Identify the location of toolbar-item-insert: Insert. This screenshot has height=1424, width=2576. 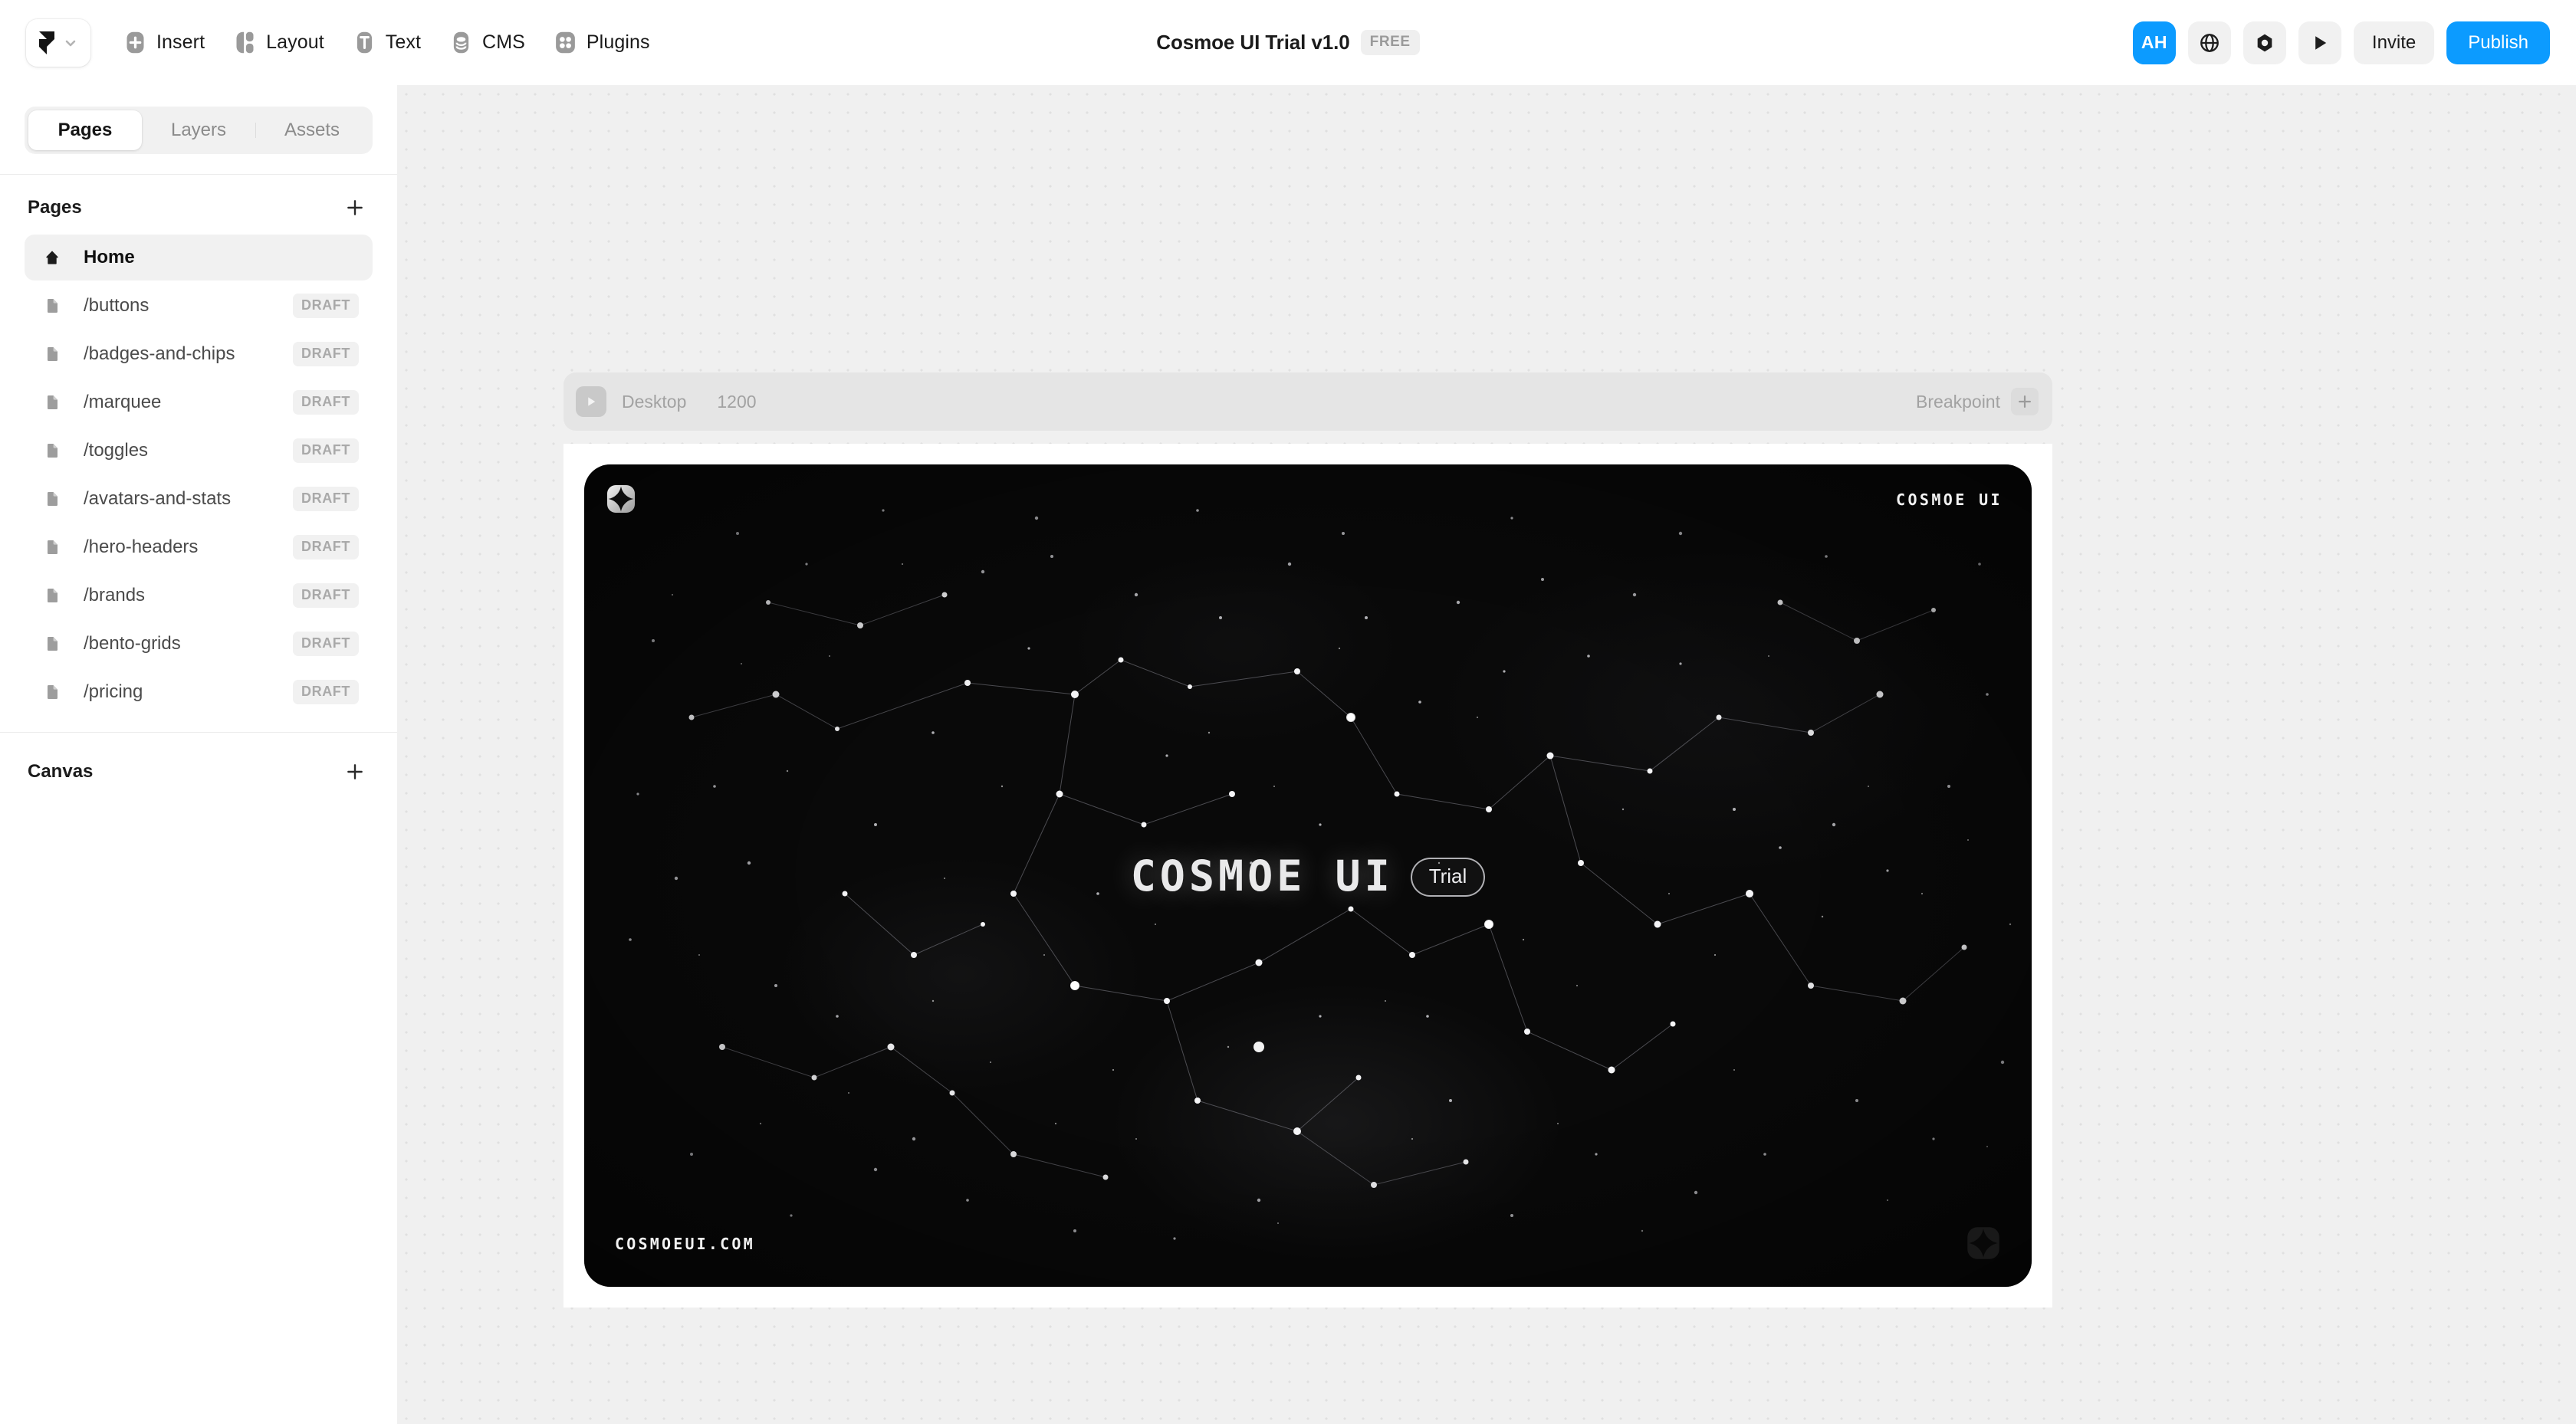
(164, 43).